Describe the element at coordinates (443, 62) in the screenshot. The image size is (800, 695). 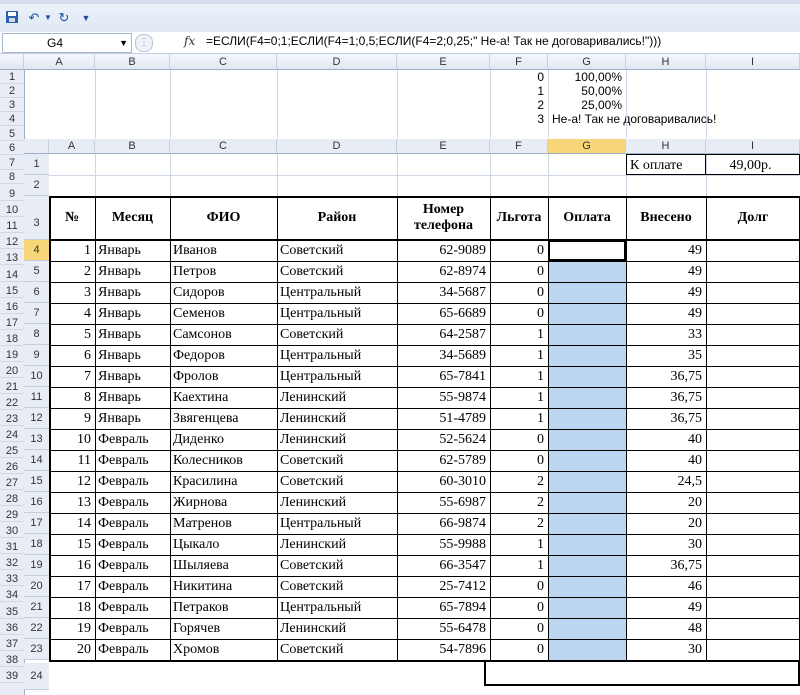
I see `column-header: E` at that location.